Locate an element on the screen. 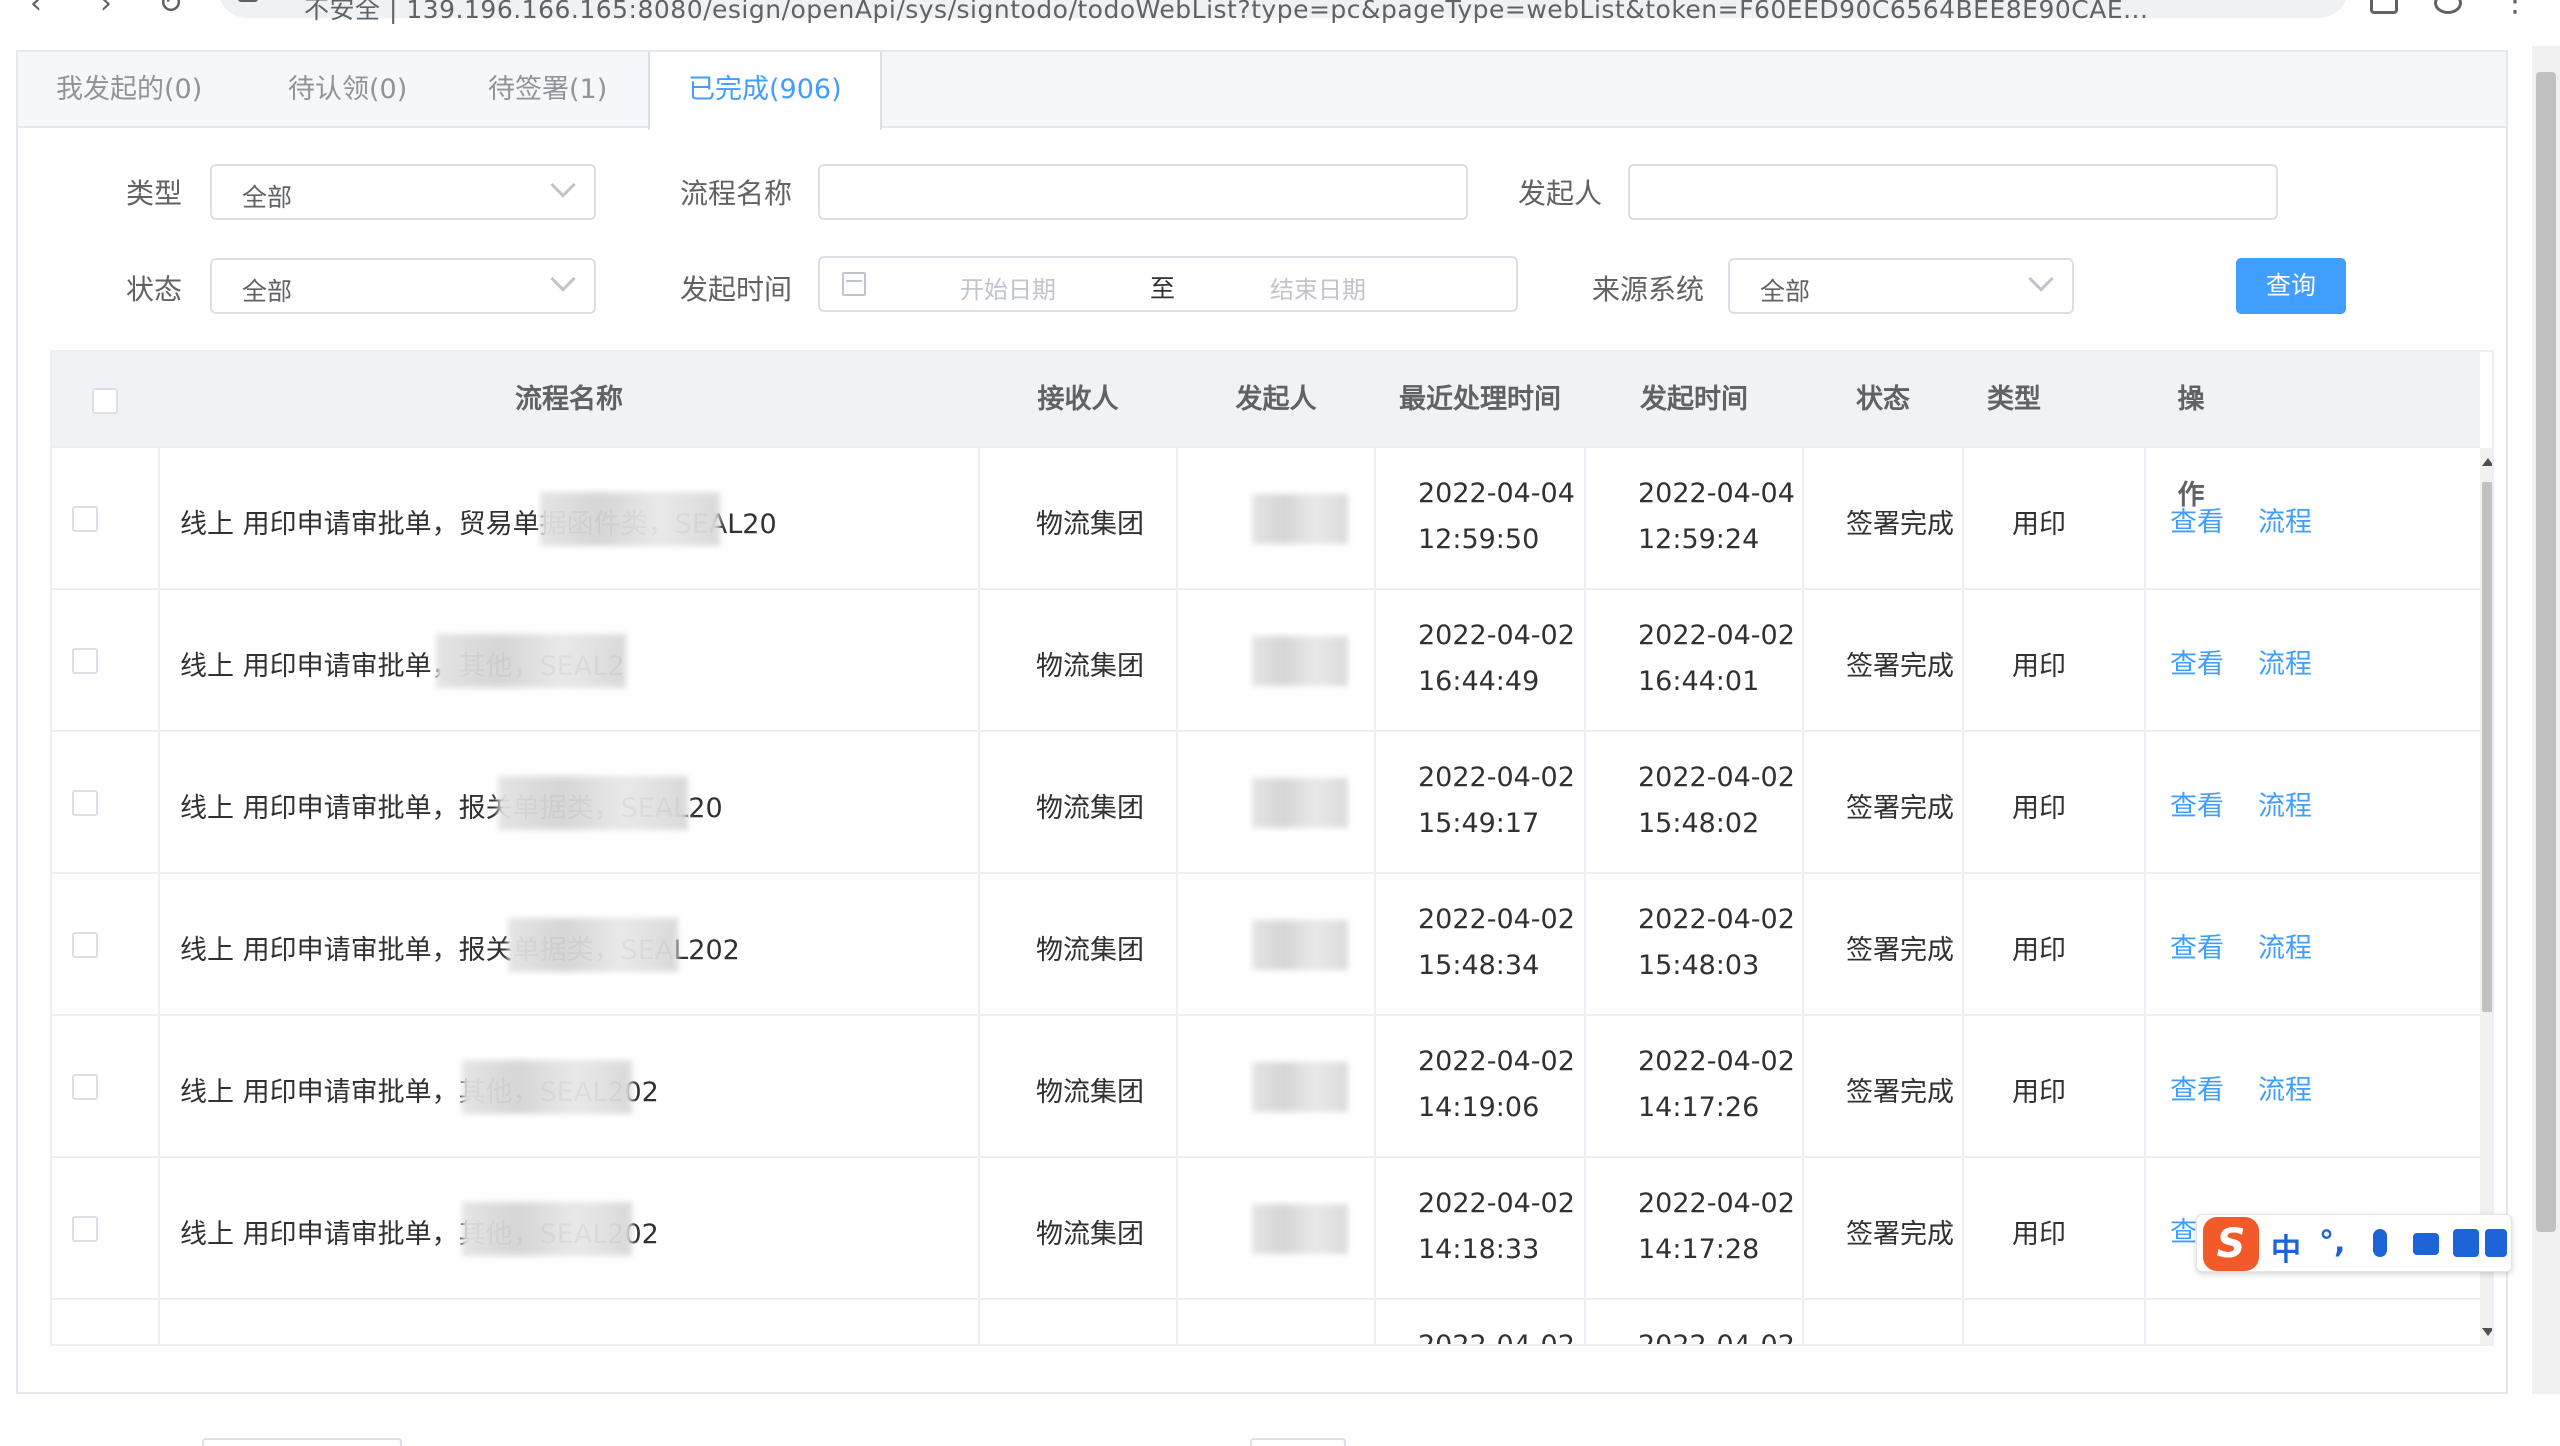  flow-name-label: 流程名称 is located at coordinates (736, 193).